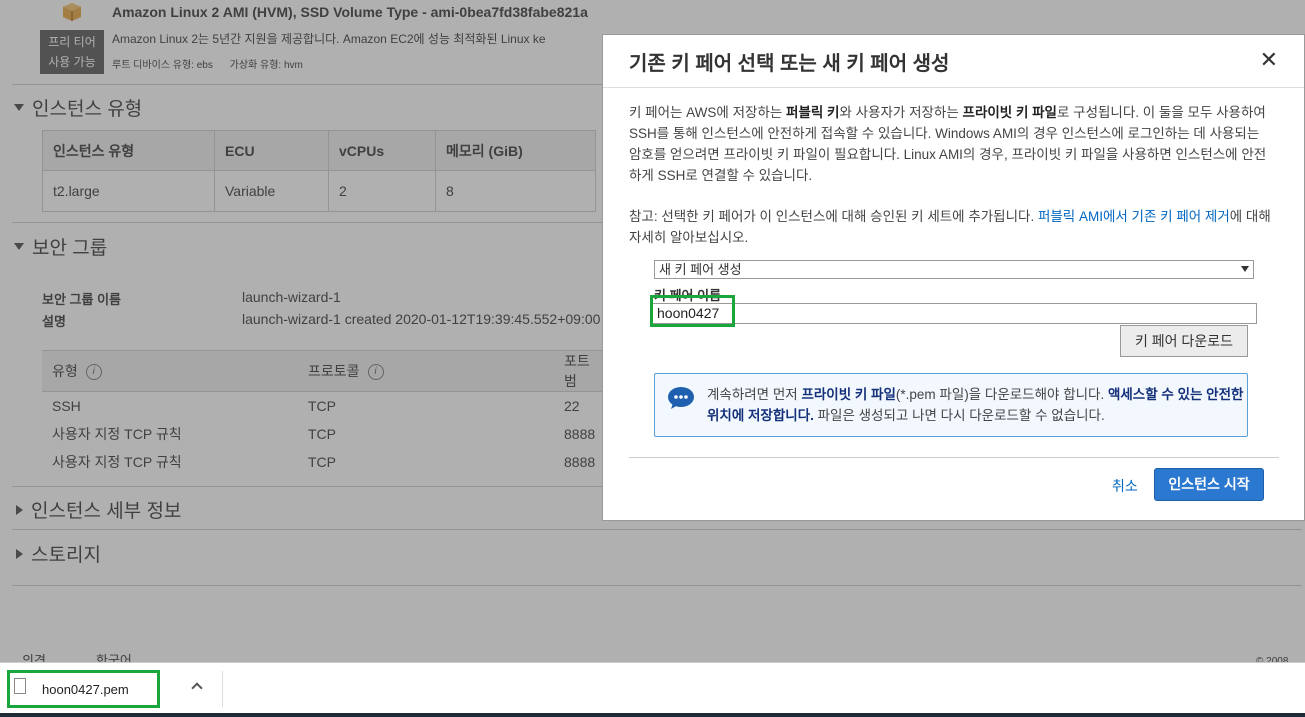 This screenshot has width=1305, height=717. What do you see at coordinates (681, 398) in the screenshot?
I see `speech-bubble-icon` at bounding box center [681, 398].